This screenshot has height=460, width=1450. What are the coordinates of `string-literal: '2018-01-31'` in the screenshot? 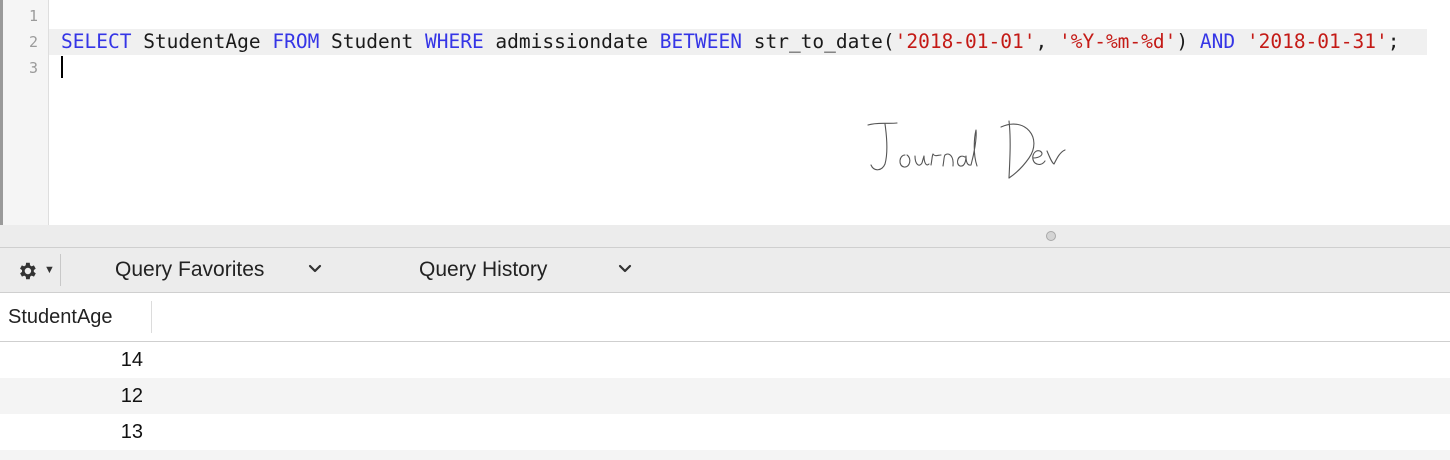 It's located at (1317, 41).